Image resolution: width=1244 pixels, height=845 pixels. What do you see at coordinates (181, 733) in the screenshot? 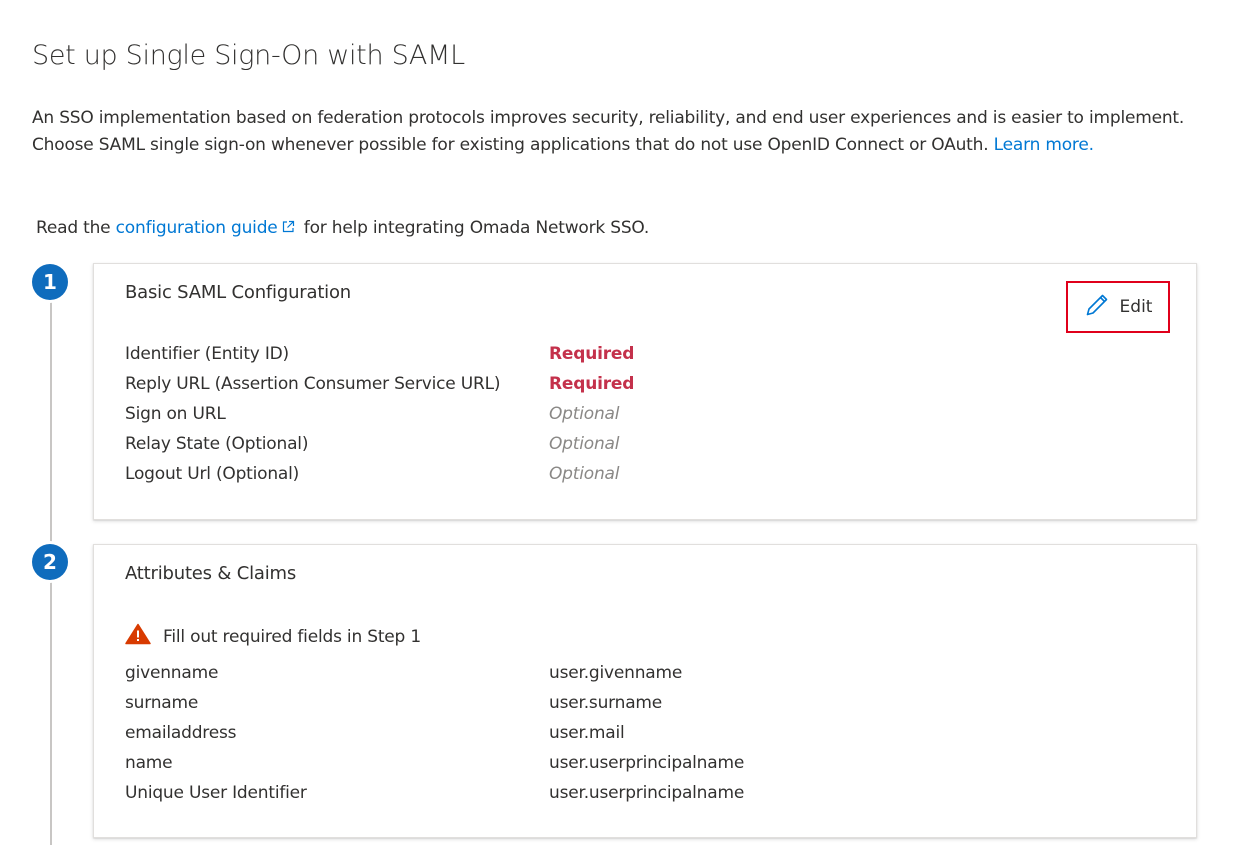
I see `claim-name: emailaddress` at bounding box center [181, 733].